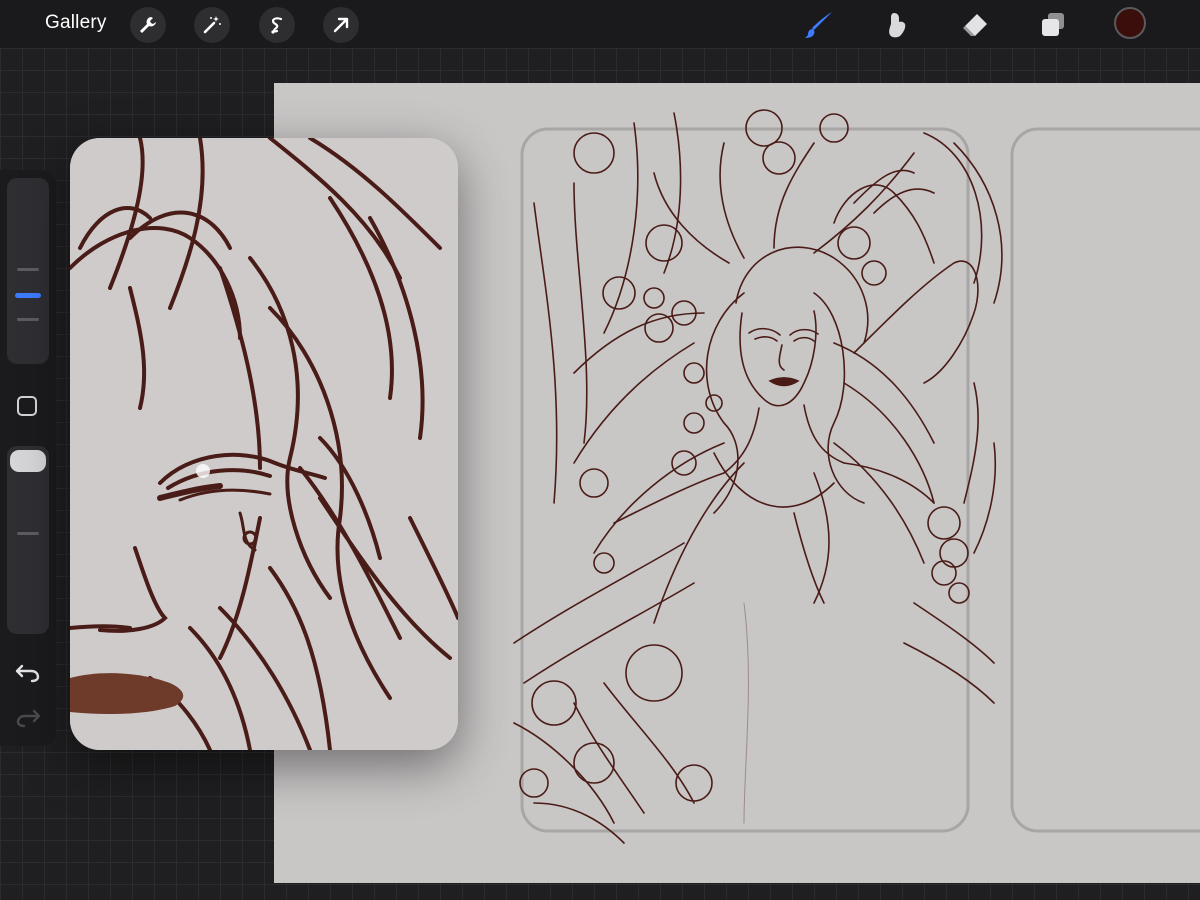 This screenshot has height=900, width=1200. I want to click on redo-button, so click(28, 717).